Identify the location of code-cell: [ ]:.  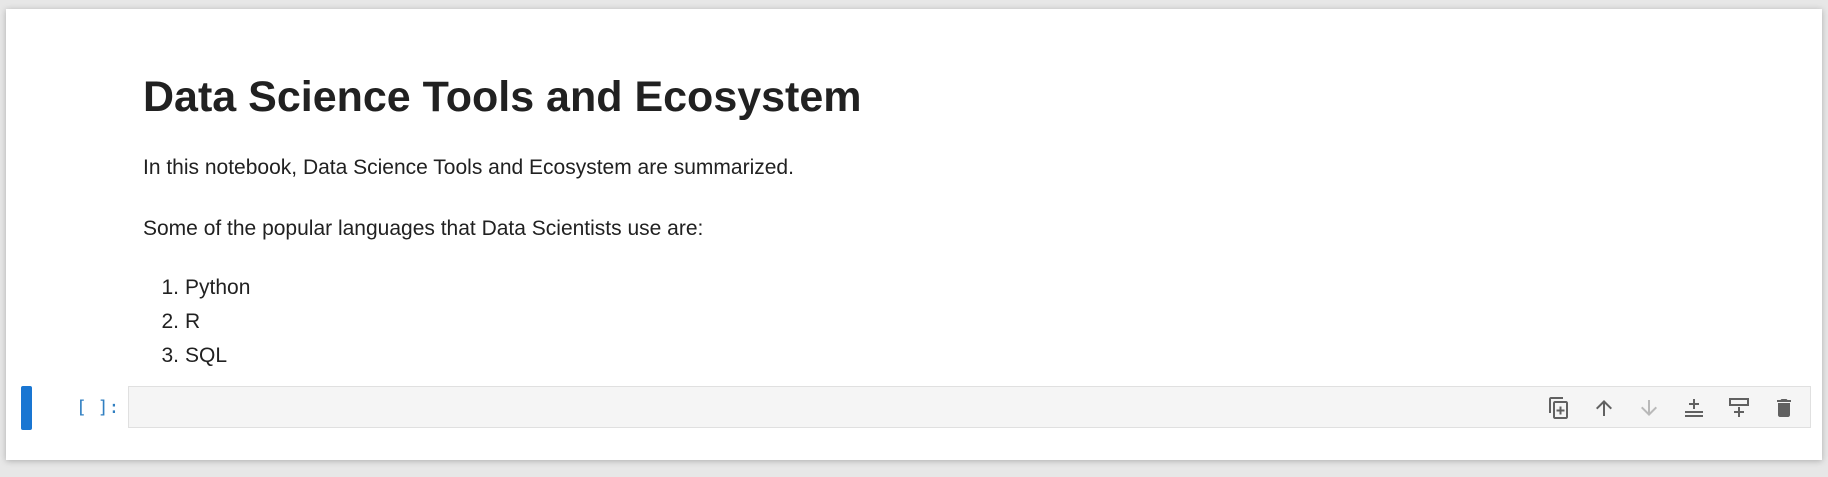
(914, 408).